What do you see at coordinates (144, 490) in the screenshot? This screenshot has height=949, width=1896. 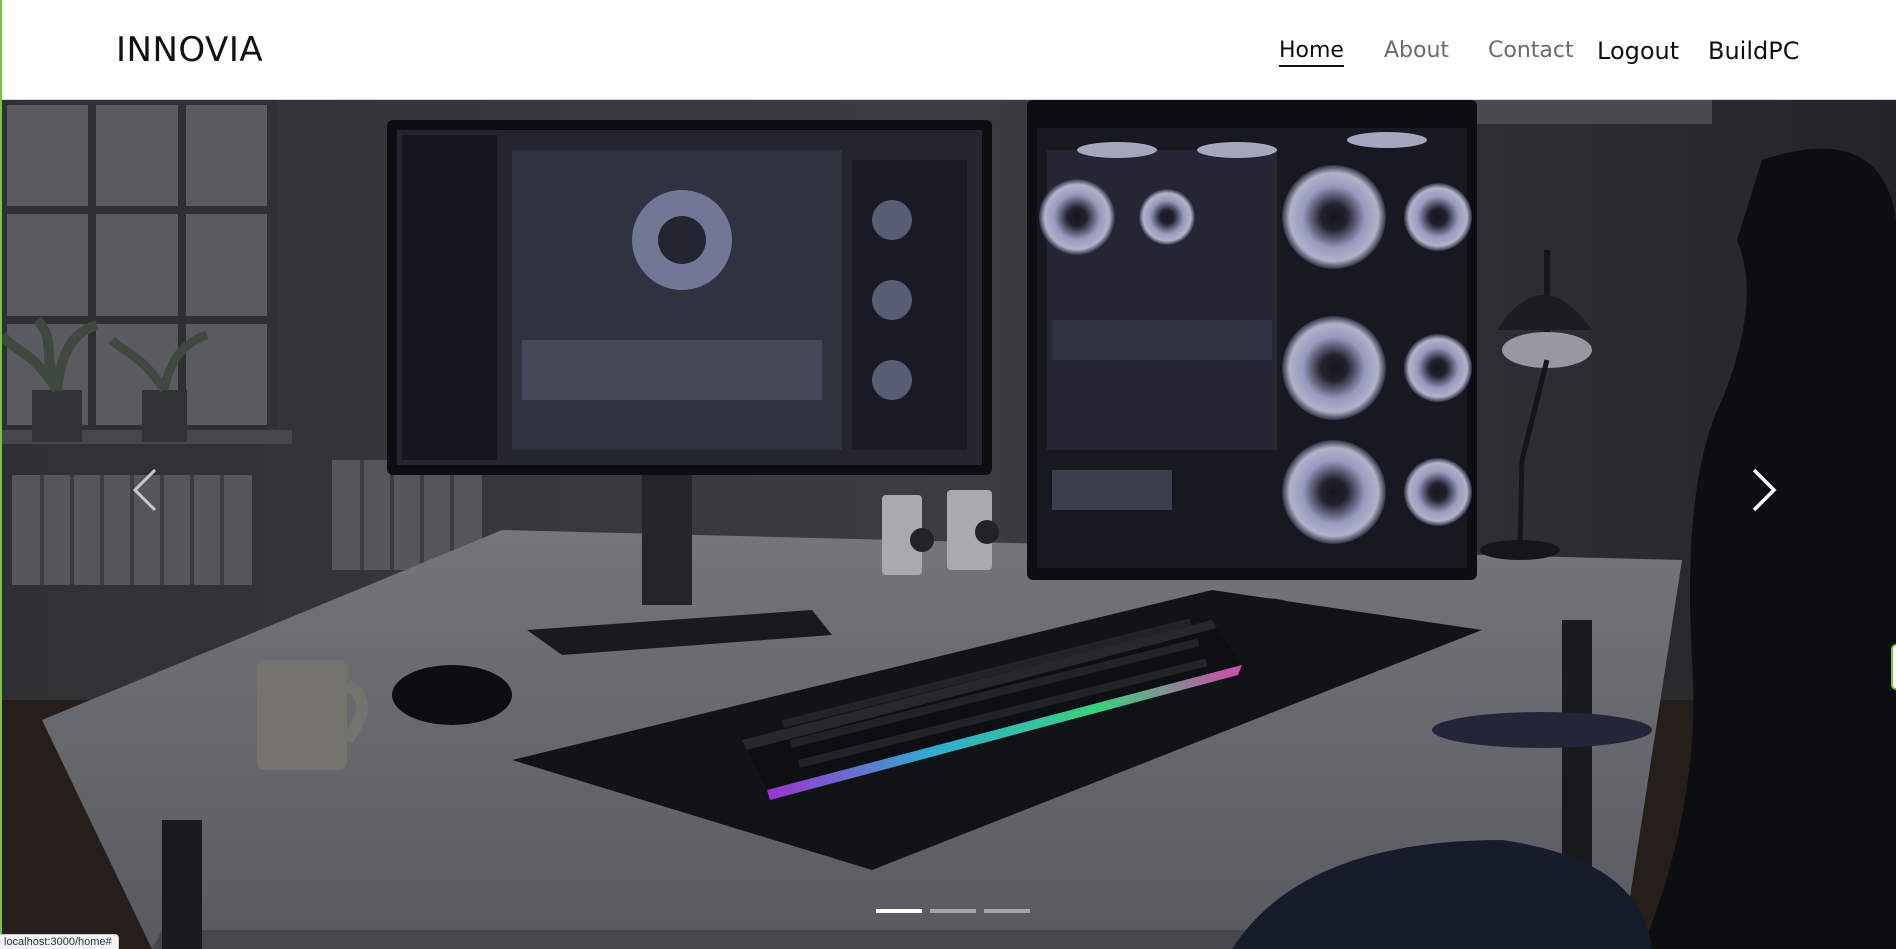 I see `chevron-left-icon` at bounding box center [144, 490].